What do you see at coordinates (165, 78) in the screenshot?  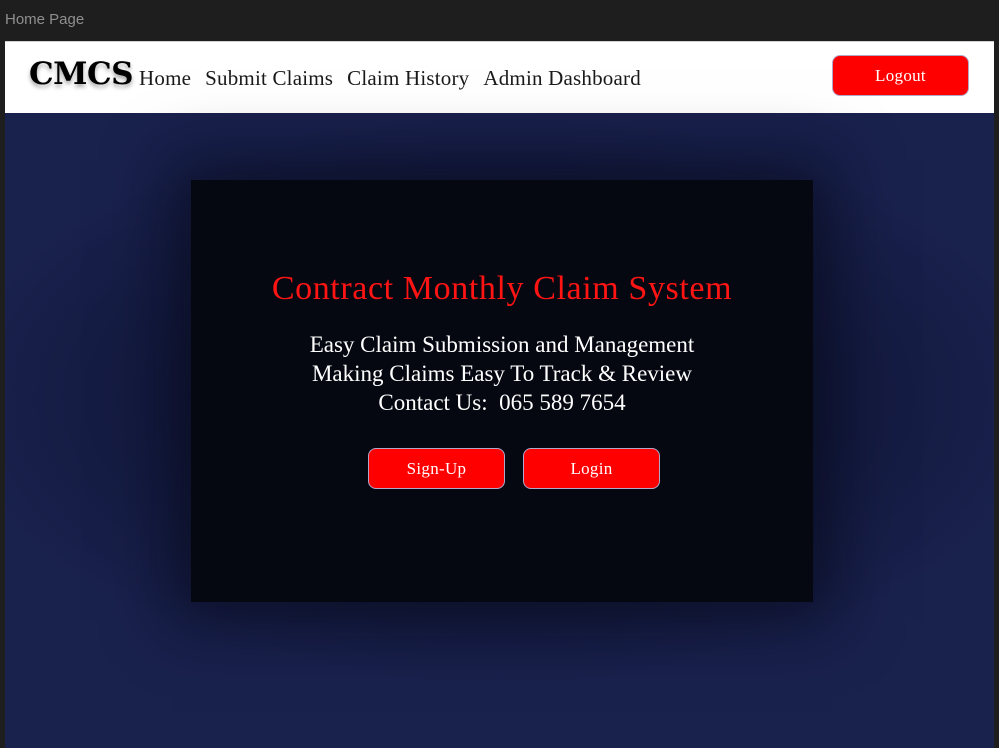 I see `nav-link-home: Home` at bounding box center [165, 78].